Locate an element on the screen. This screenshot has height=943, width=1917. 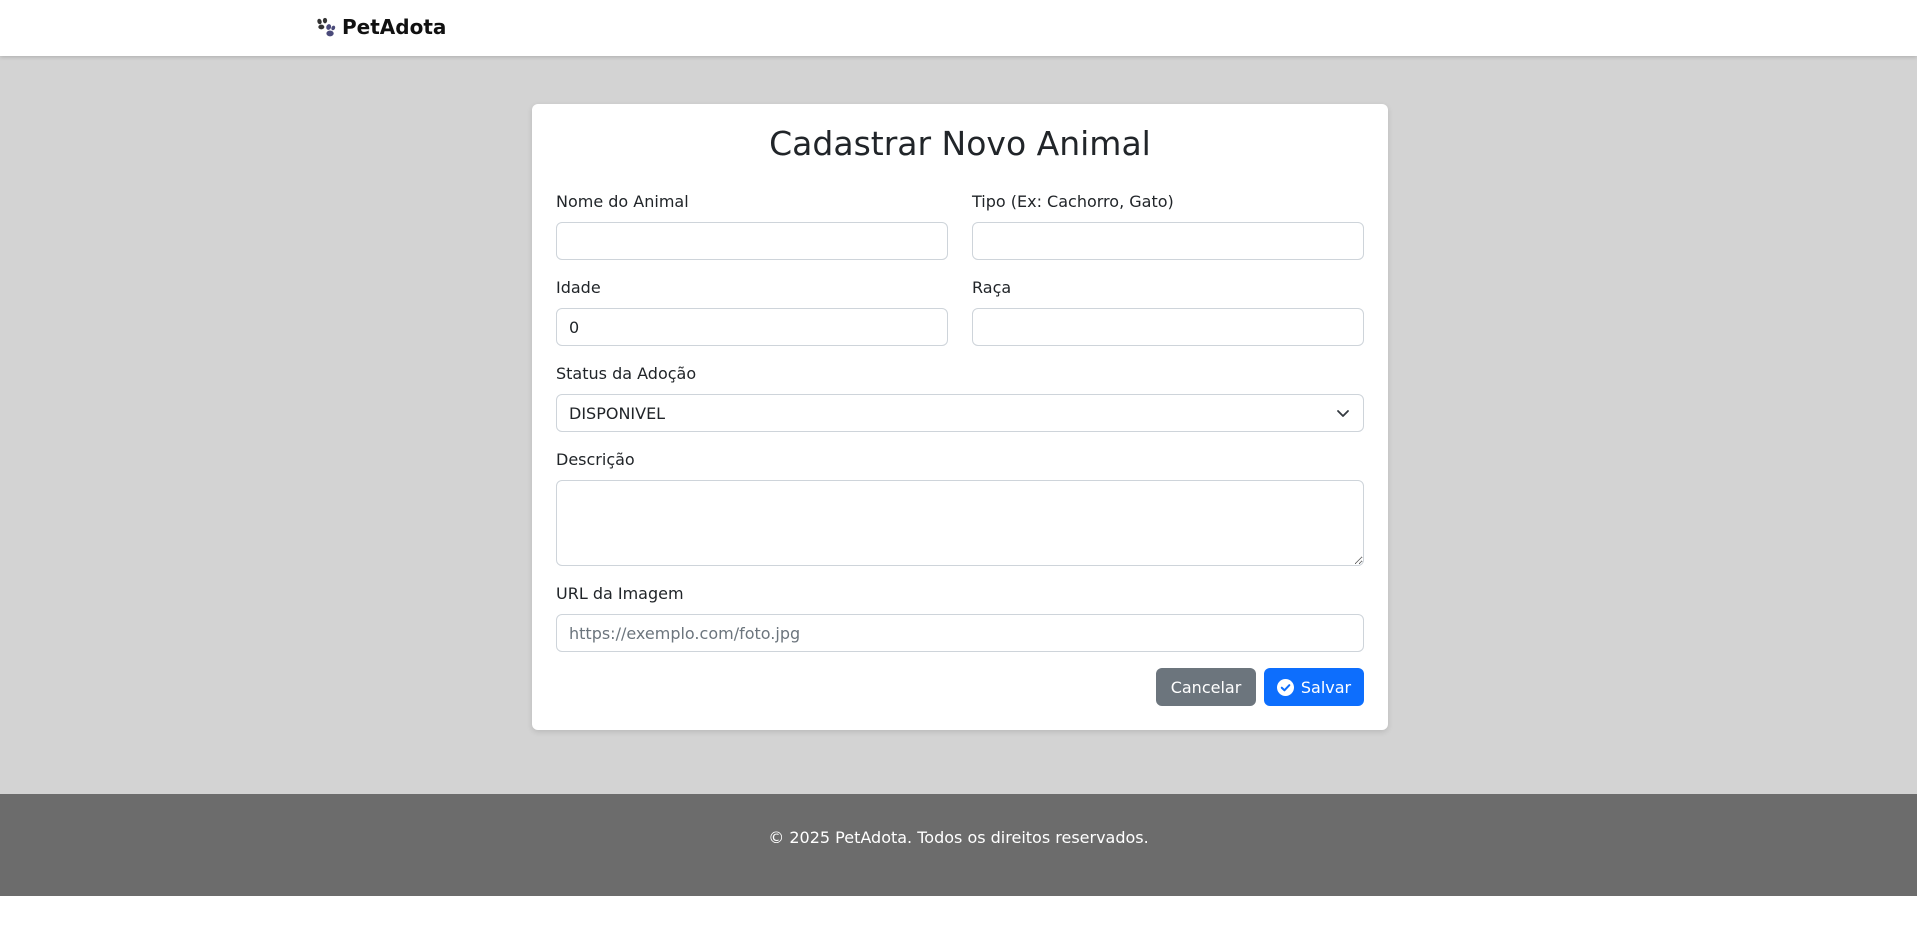
tipo-label: Tipo (Ex: Cachorro, Gato) is located at coordinates (1073, 201).